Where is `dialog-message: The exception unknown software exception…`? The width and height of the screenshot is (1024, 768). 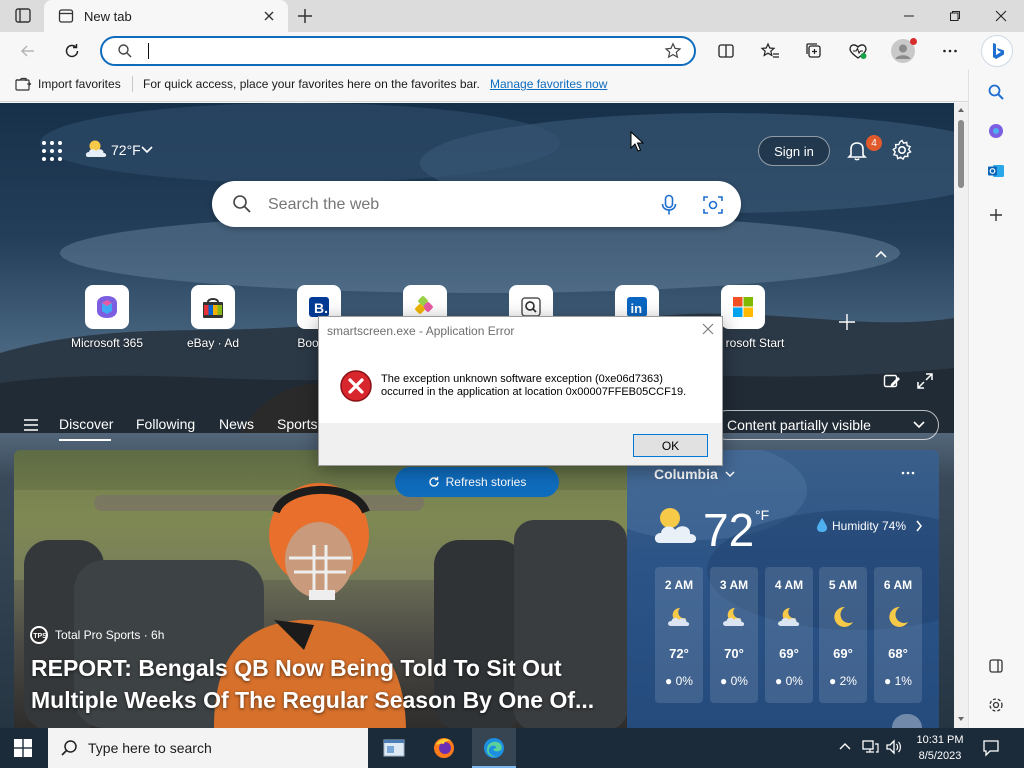 dialog-message: The exception unknown software exception… is located at coordinates (546, 386).